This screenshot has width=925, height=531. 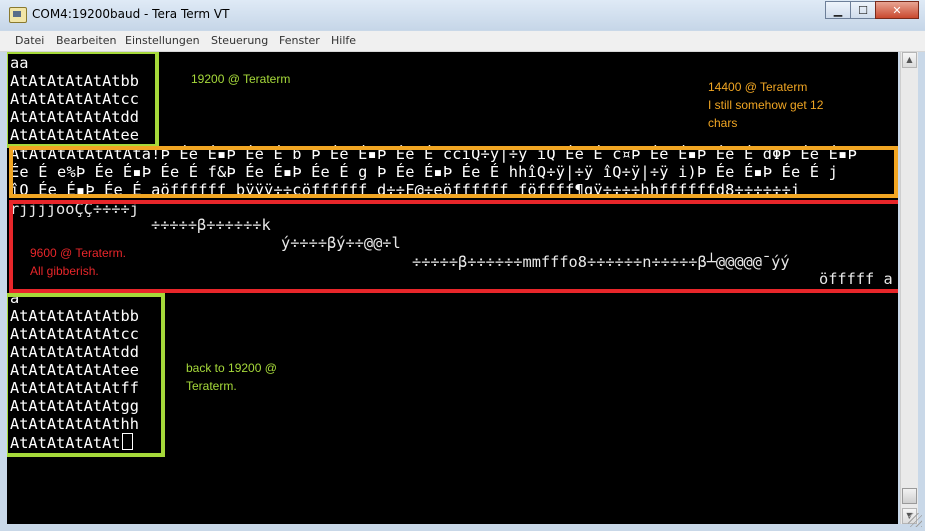 What do you see at coordinates (211, 225) in the screenshot?
I see `terminal-line: ÷÷÷÷÷β÷÷÷÷÷÷k` at bounding box center [211, 225].